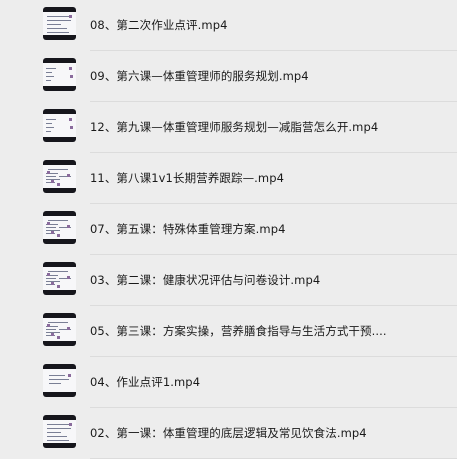 This screenshot has height=459, width=457. What do you see at coordinates (159, 25) in the screenshot?
I see `file-name: 08、第二次作业点评.mp4` at bounding box center [159, 25].